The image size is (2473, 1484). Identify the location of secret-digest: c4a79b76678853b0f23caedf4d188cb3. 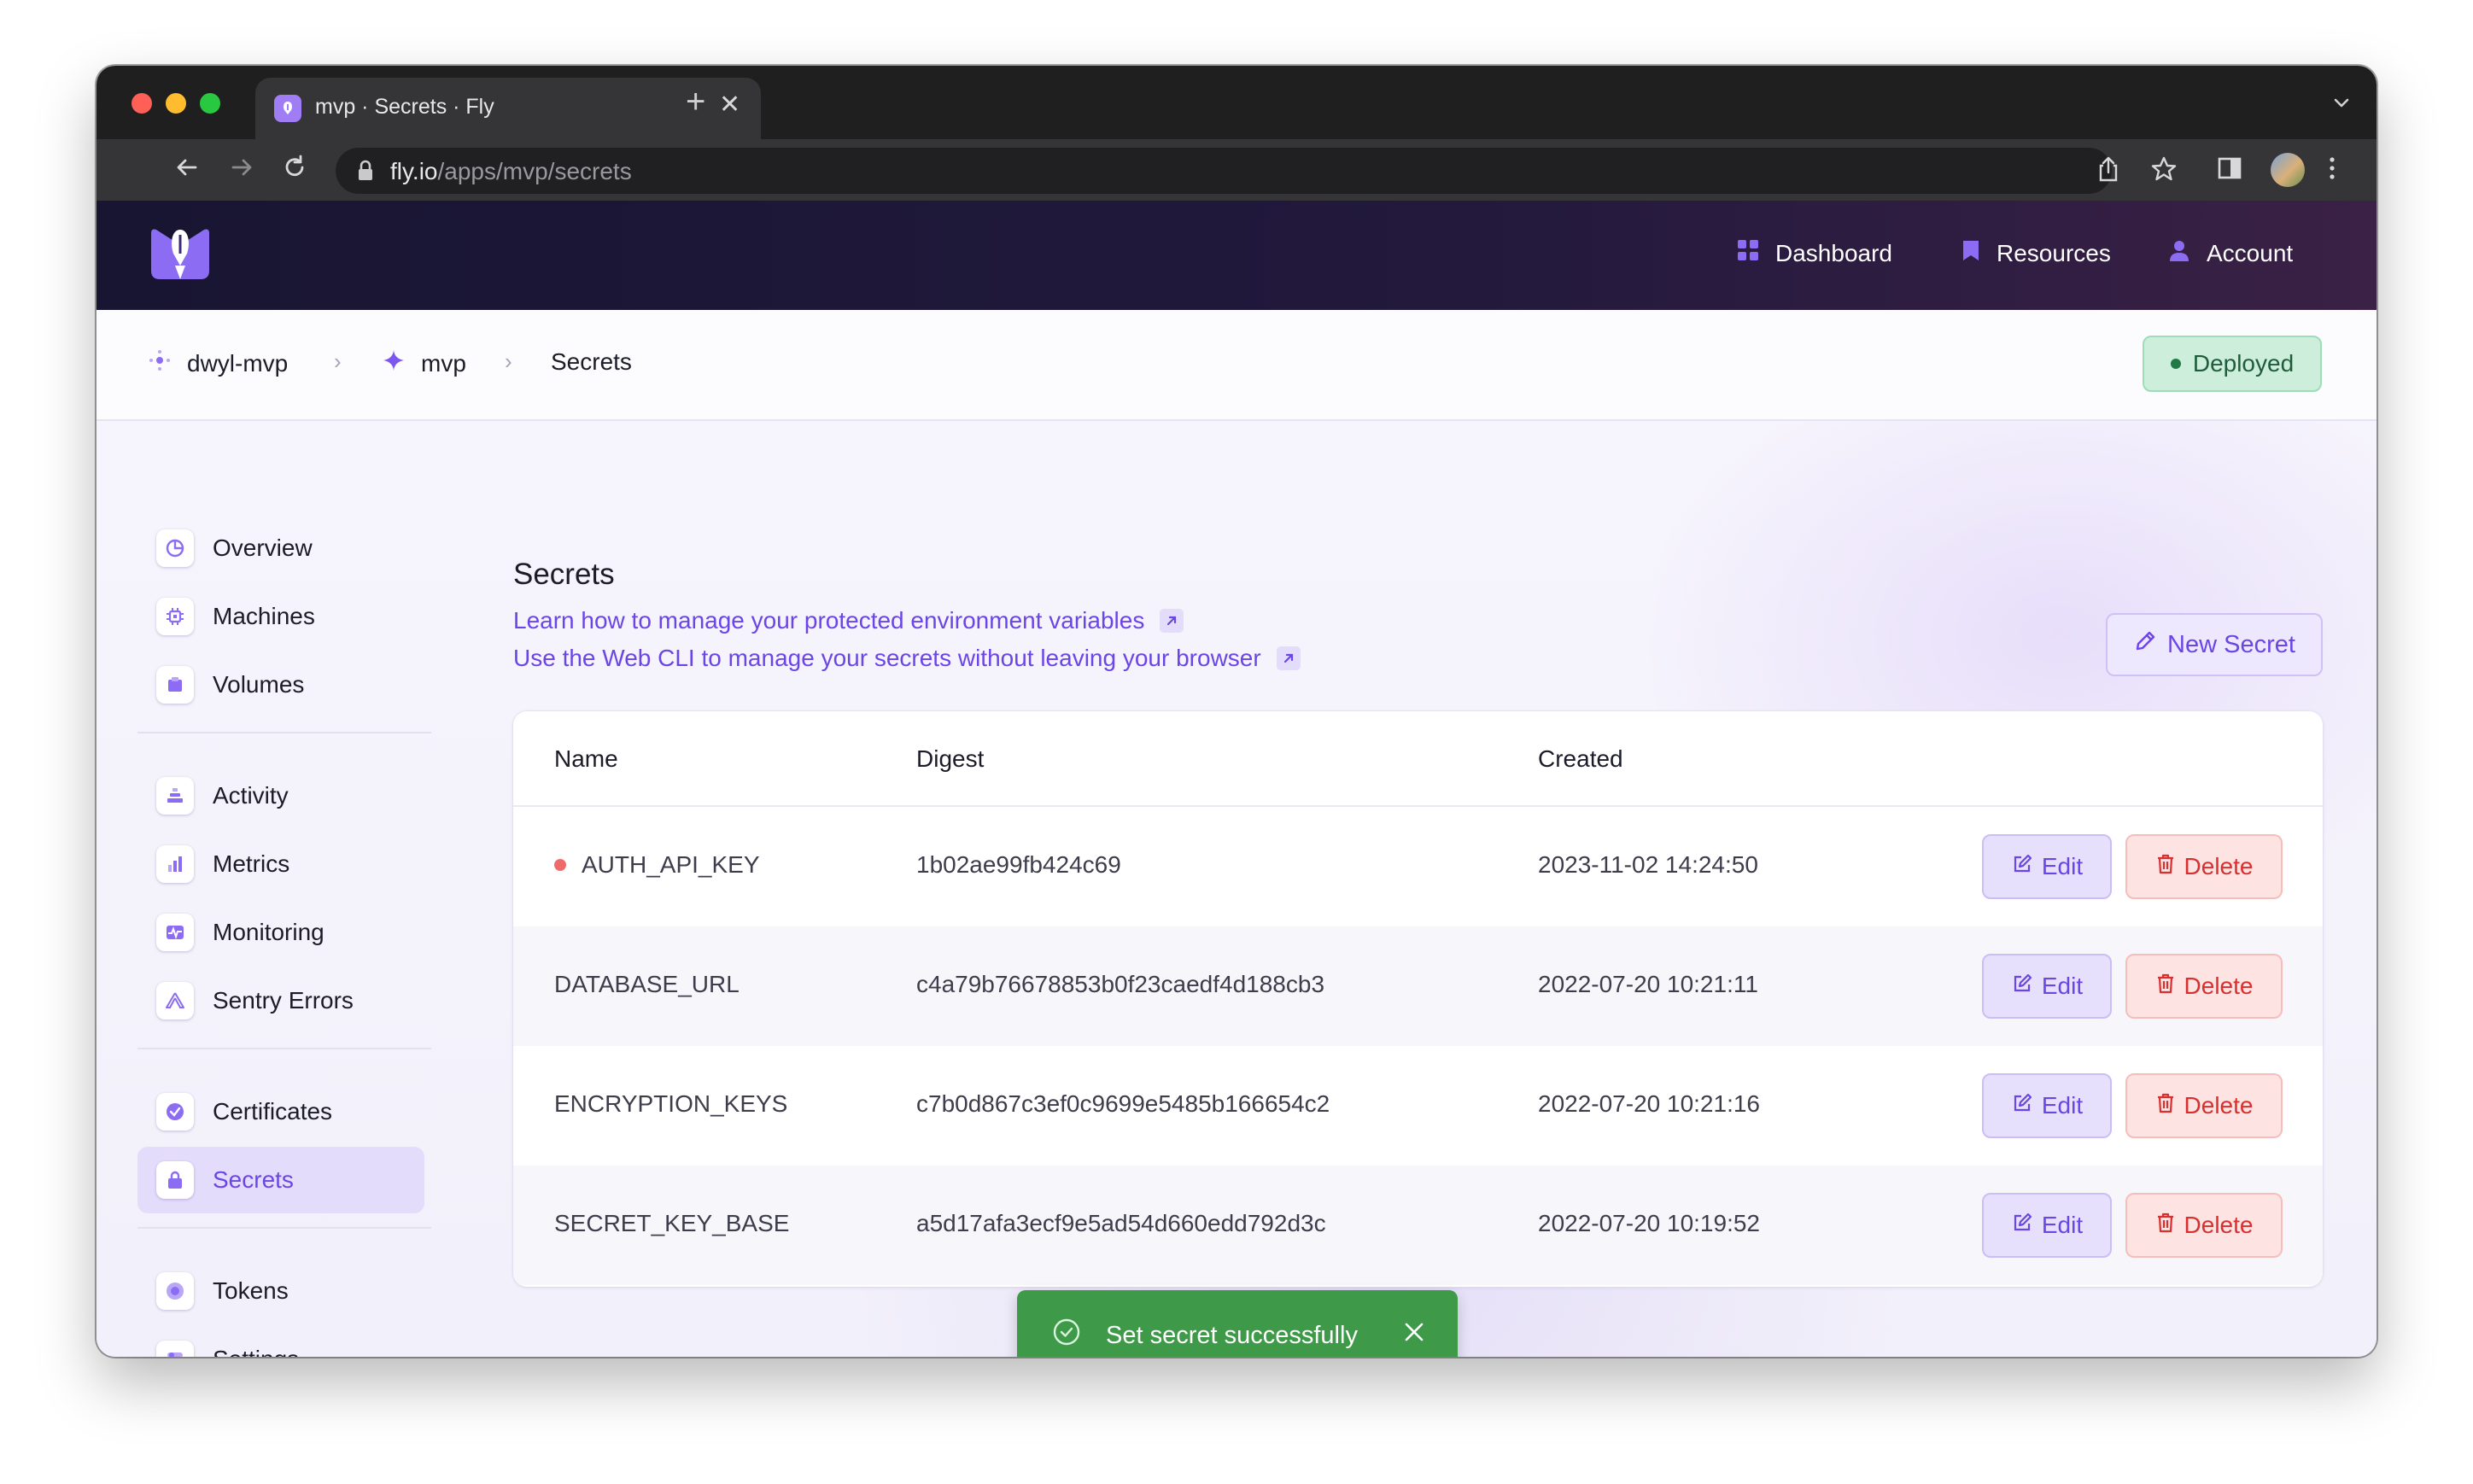
(1120, 984).